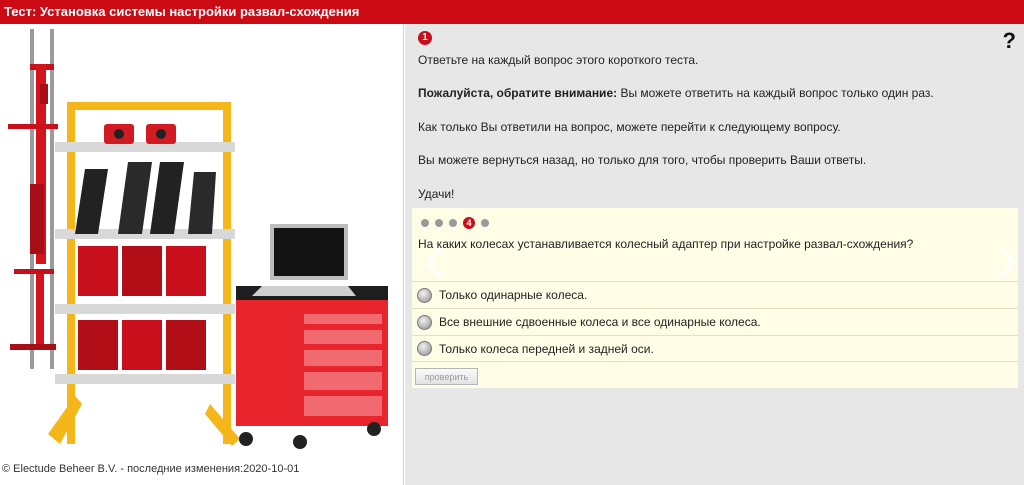 This screenshot has width=1024, height=485. I want to click on step-number-badge: 1, so click(425, 38).